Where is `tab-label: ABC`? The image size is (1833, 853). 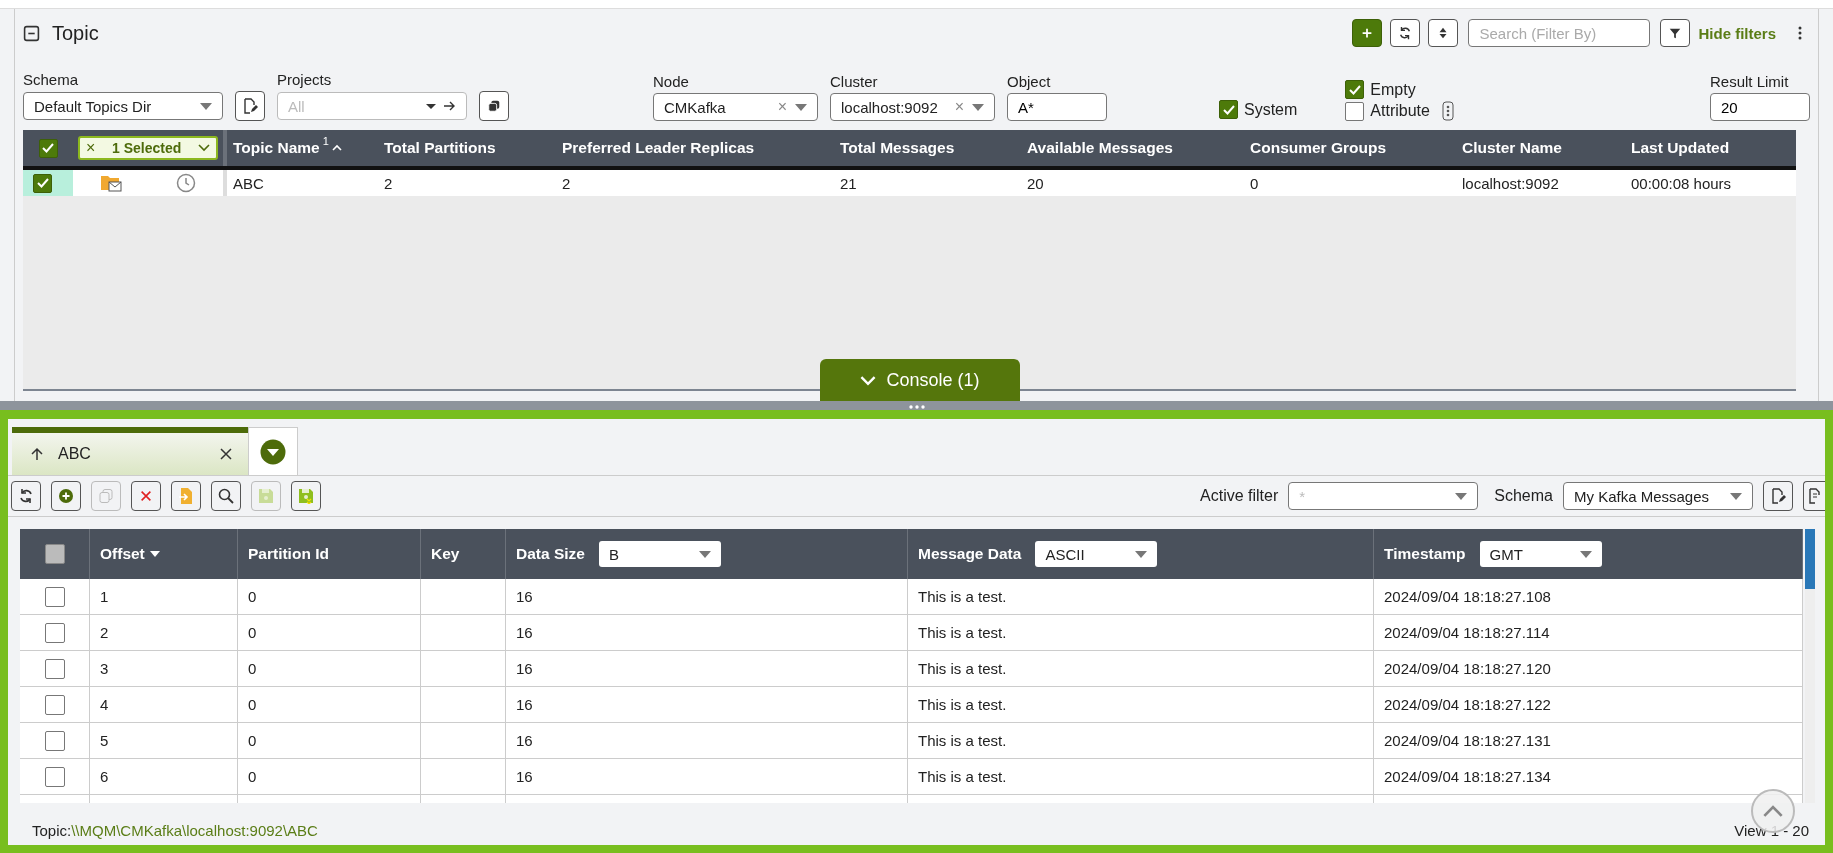 tab-label: ABC is located at coordinates (75, 454).